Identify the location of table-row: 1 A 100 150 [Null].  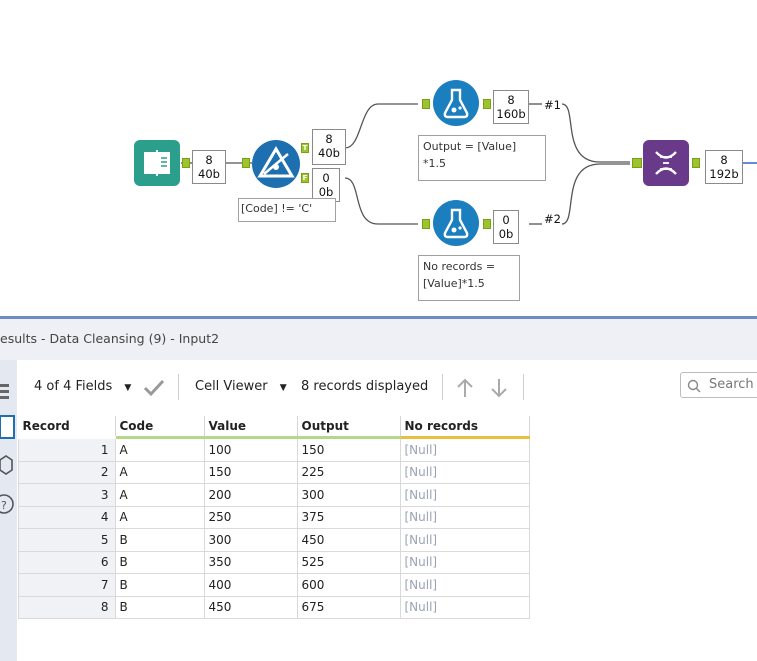
(274, 449).